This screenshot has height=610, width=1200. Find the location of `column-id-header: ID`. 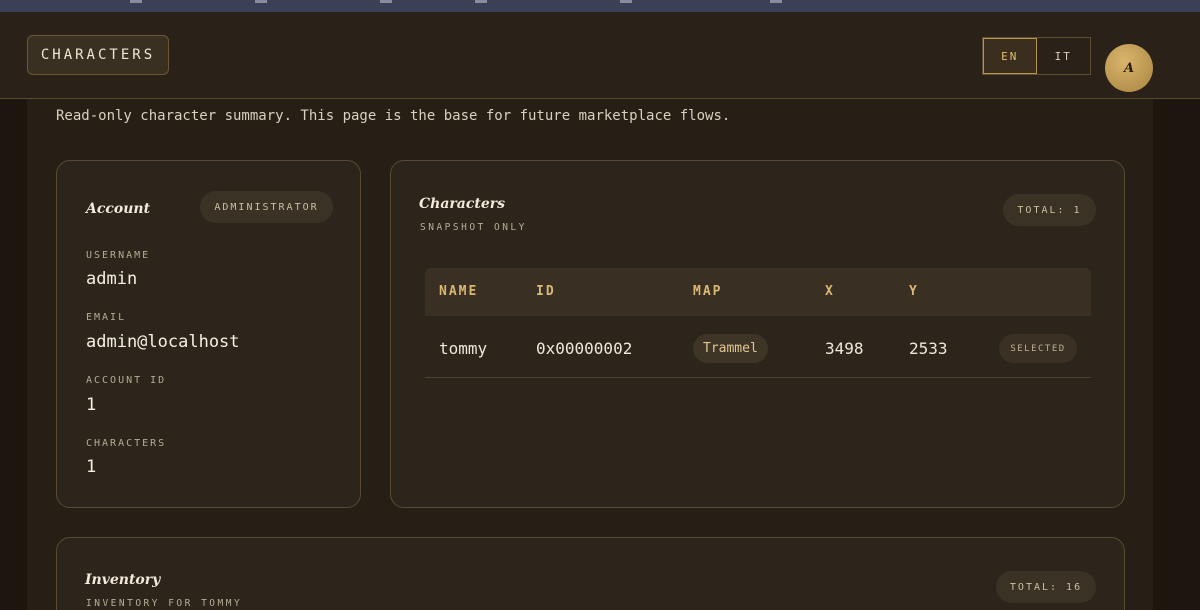

column-id-header: ID is located at coordinates (546, 291).